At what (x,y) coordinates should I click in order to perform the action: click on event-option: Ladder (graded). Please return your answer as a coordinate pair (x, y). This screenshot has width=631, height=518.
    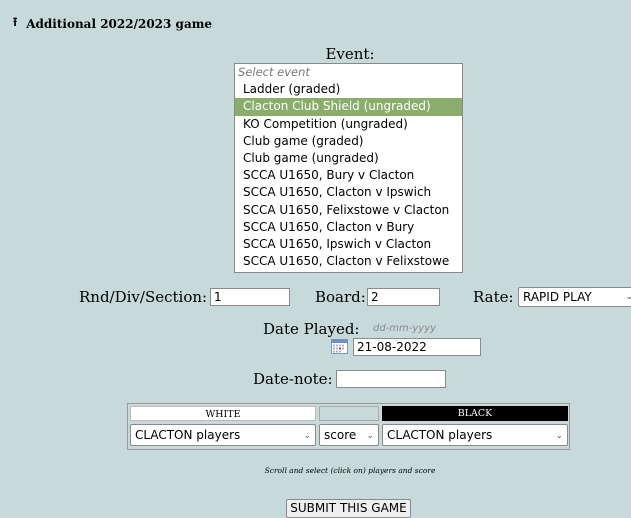
    Looking at the image, I should click on (348, 89).